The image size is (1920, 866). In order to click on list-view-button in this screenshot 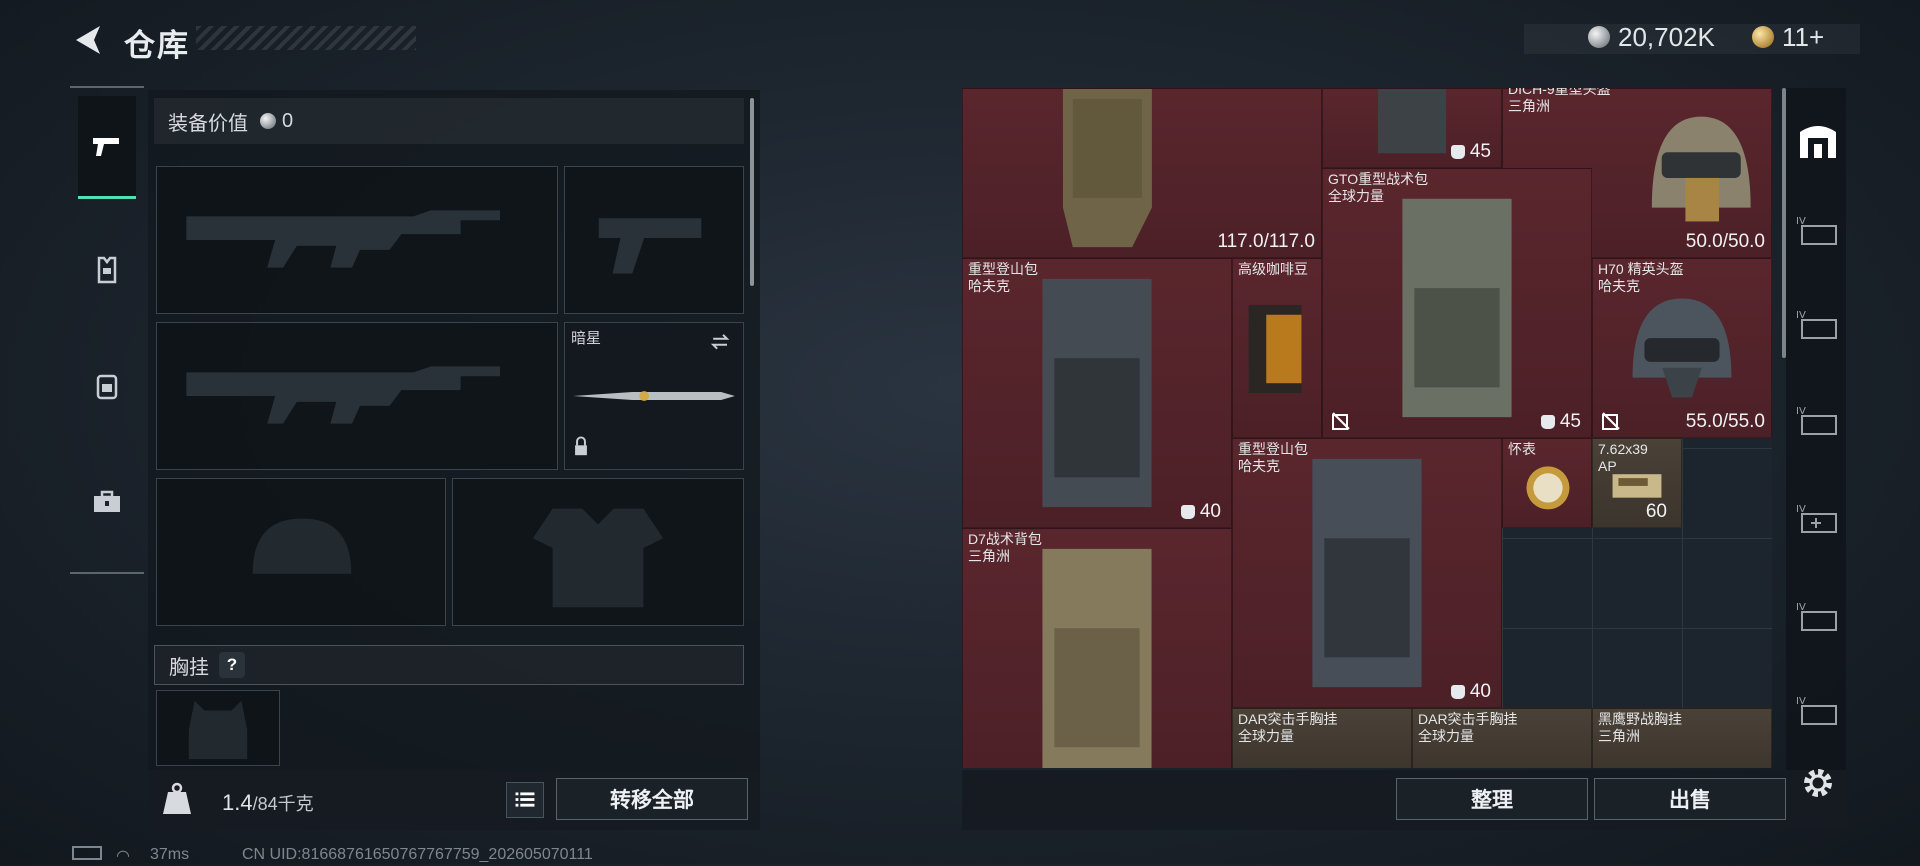, I will do `click(525, 800)`.